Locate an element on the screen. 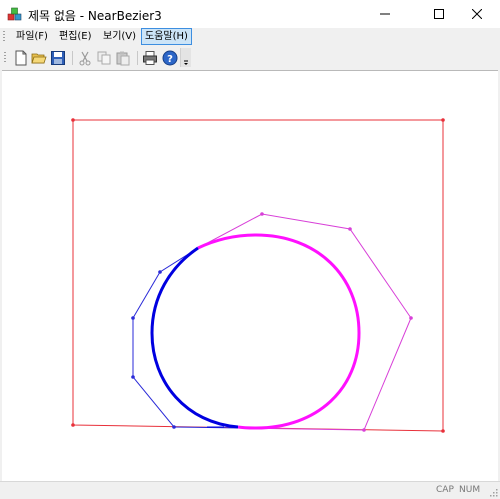 The width and height of the screenshot is (500, 499). close-button is located at coordinates (477, 14).